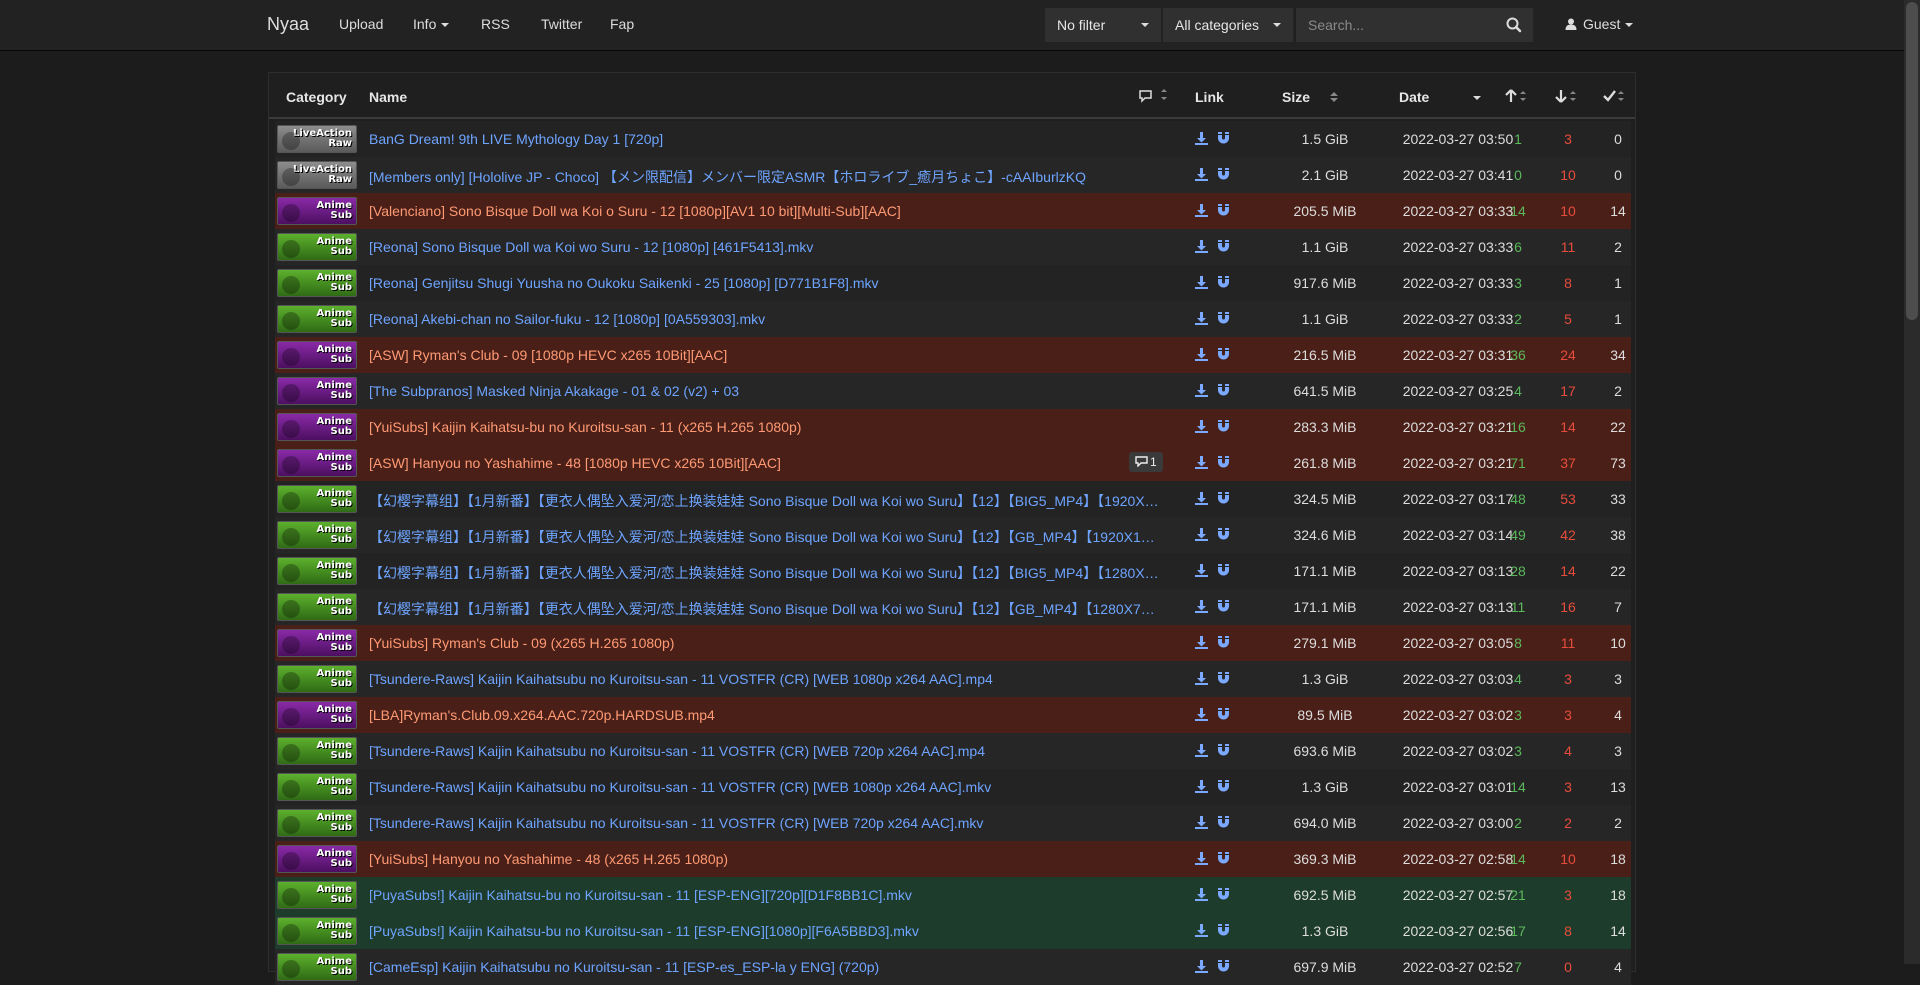 This screenshot has height=985, width=1920. What do you see at coordinates (1296, 97) in the screenshot?
I see `header-size: Size` at bounding box center [1296, 97].